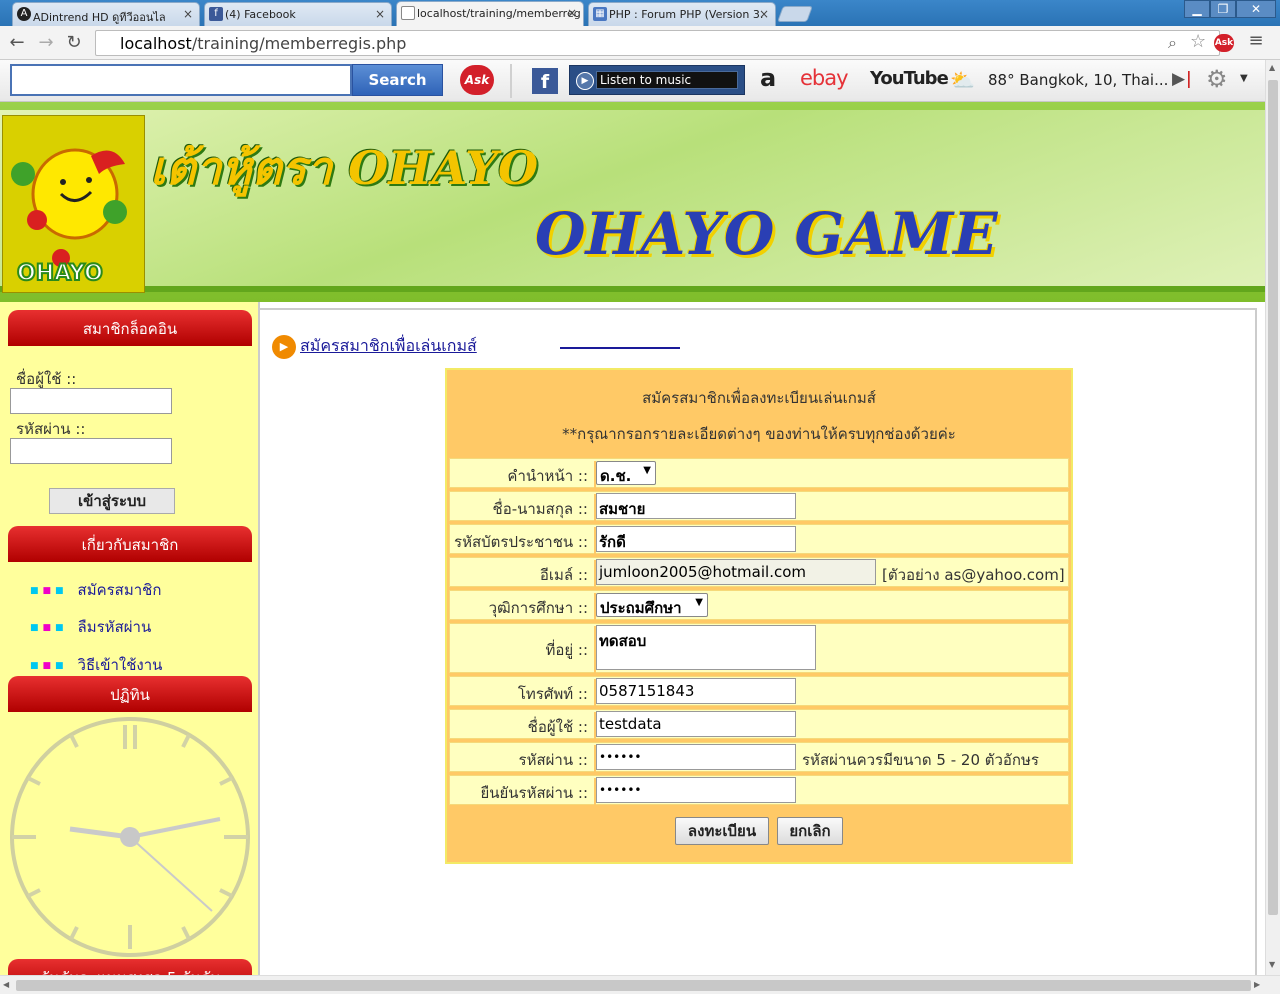 This screenshot has height=994, width=1280. I want to click on prefix-select: ด.ช. ▼, so click(626, 473).